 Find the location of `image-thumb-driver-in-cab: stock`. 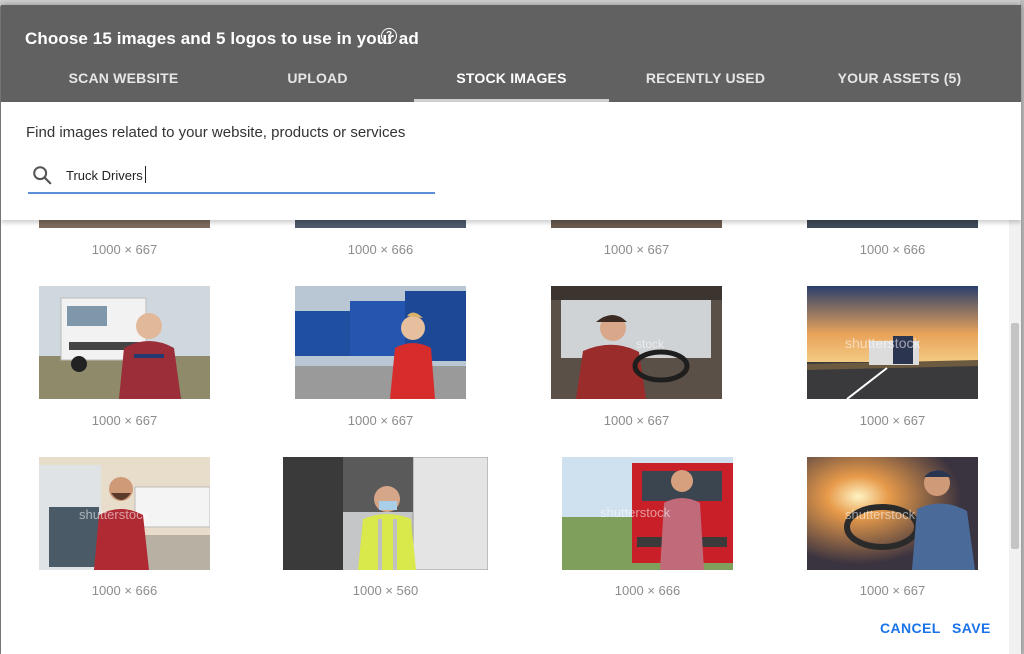

image-thumb-driver-in-cab: stock is located at coordinates (636, 342).